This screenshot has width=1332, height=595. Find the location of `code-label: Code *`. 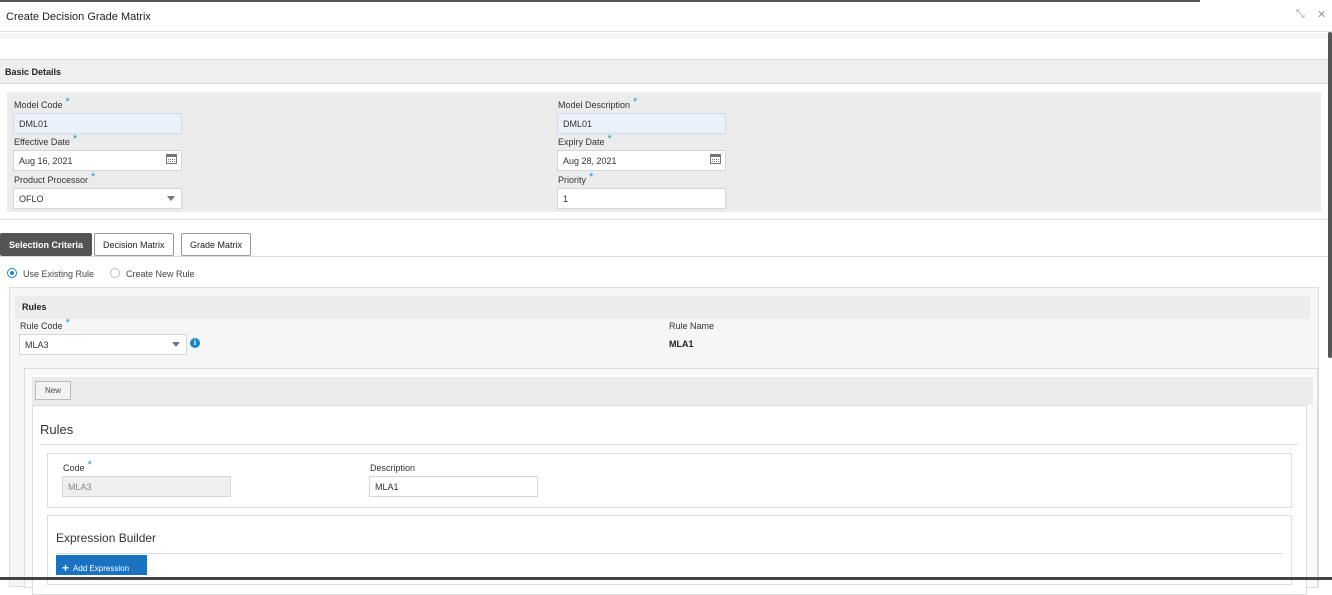

code-label: Code * is located at coordinates (77, 466).